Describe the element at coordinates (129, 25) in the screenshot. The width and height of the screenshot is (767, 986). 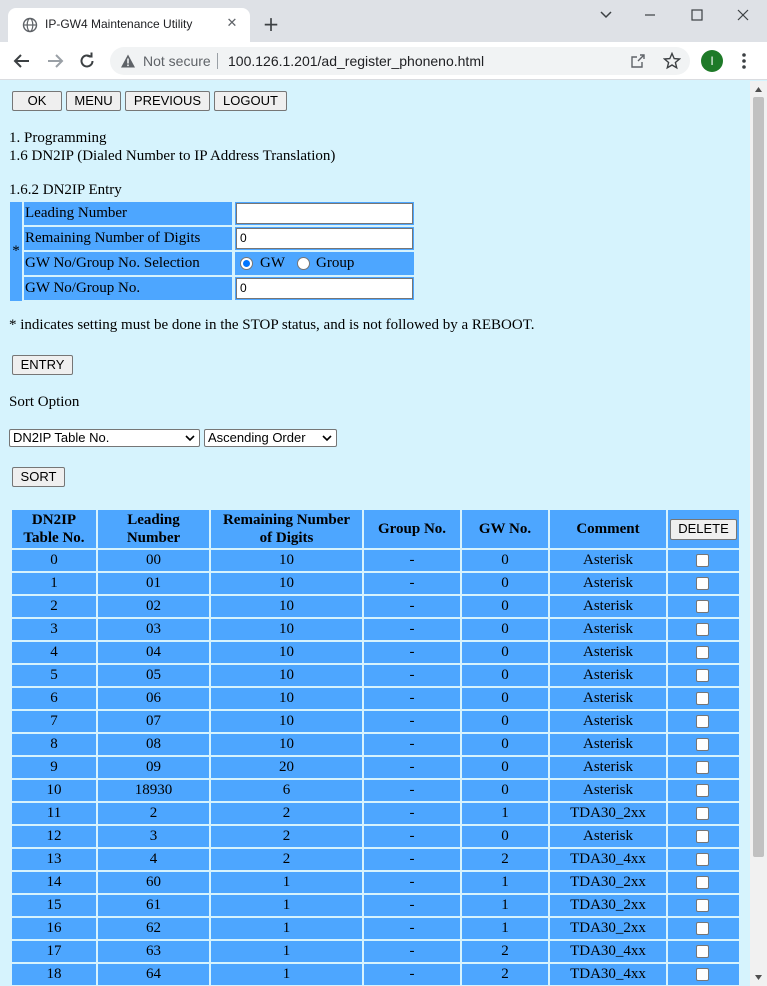
I see `browser-tab: IP-GW4 Maintenance Utility ✕` at that location.